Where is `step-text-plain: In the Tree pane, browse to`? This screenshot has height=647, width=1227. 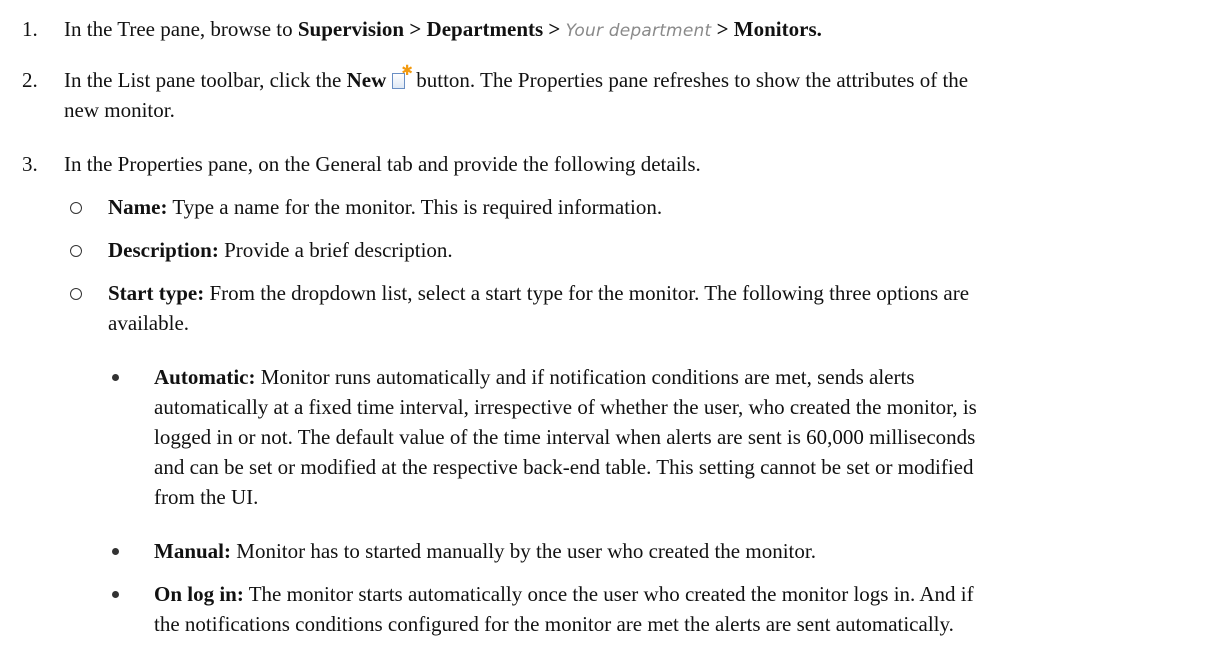 step-text-plain: In the Tree pane, browse to is located at coordinates (181, 29).